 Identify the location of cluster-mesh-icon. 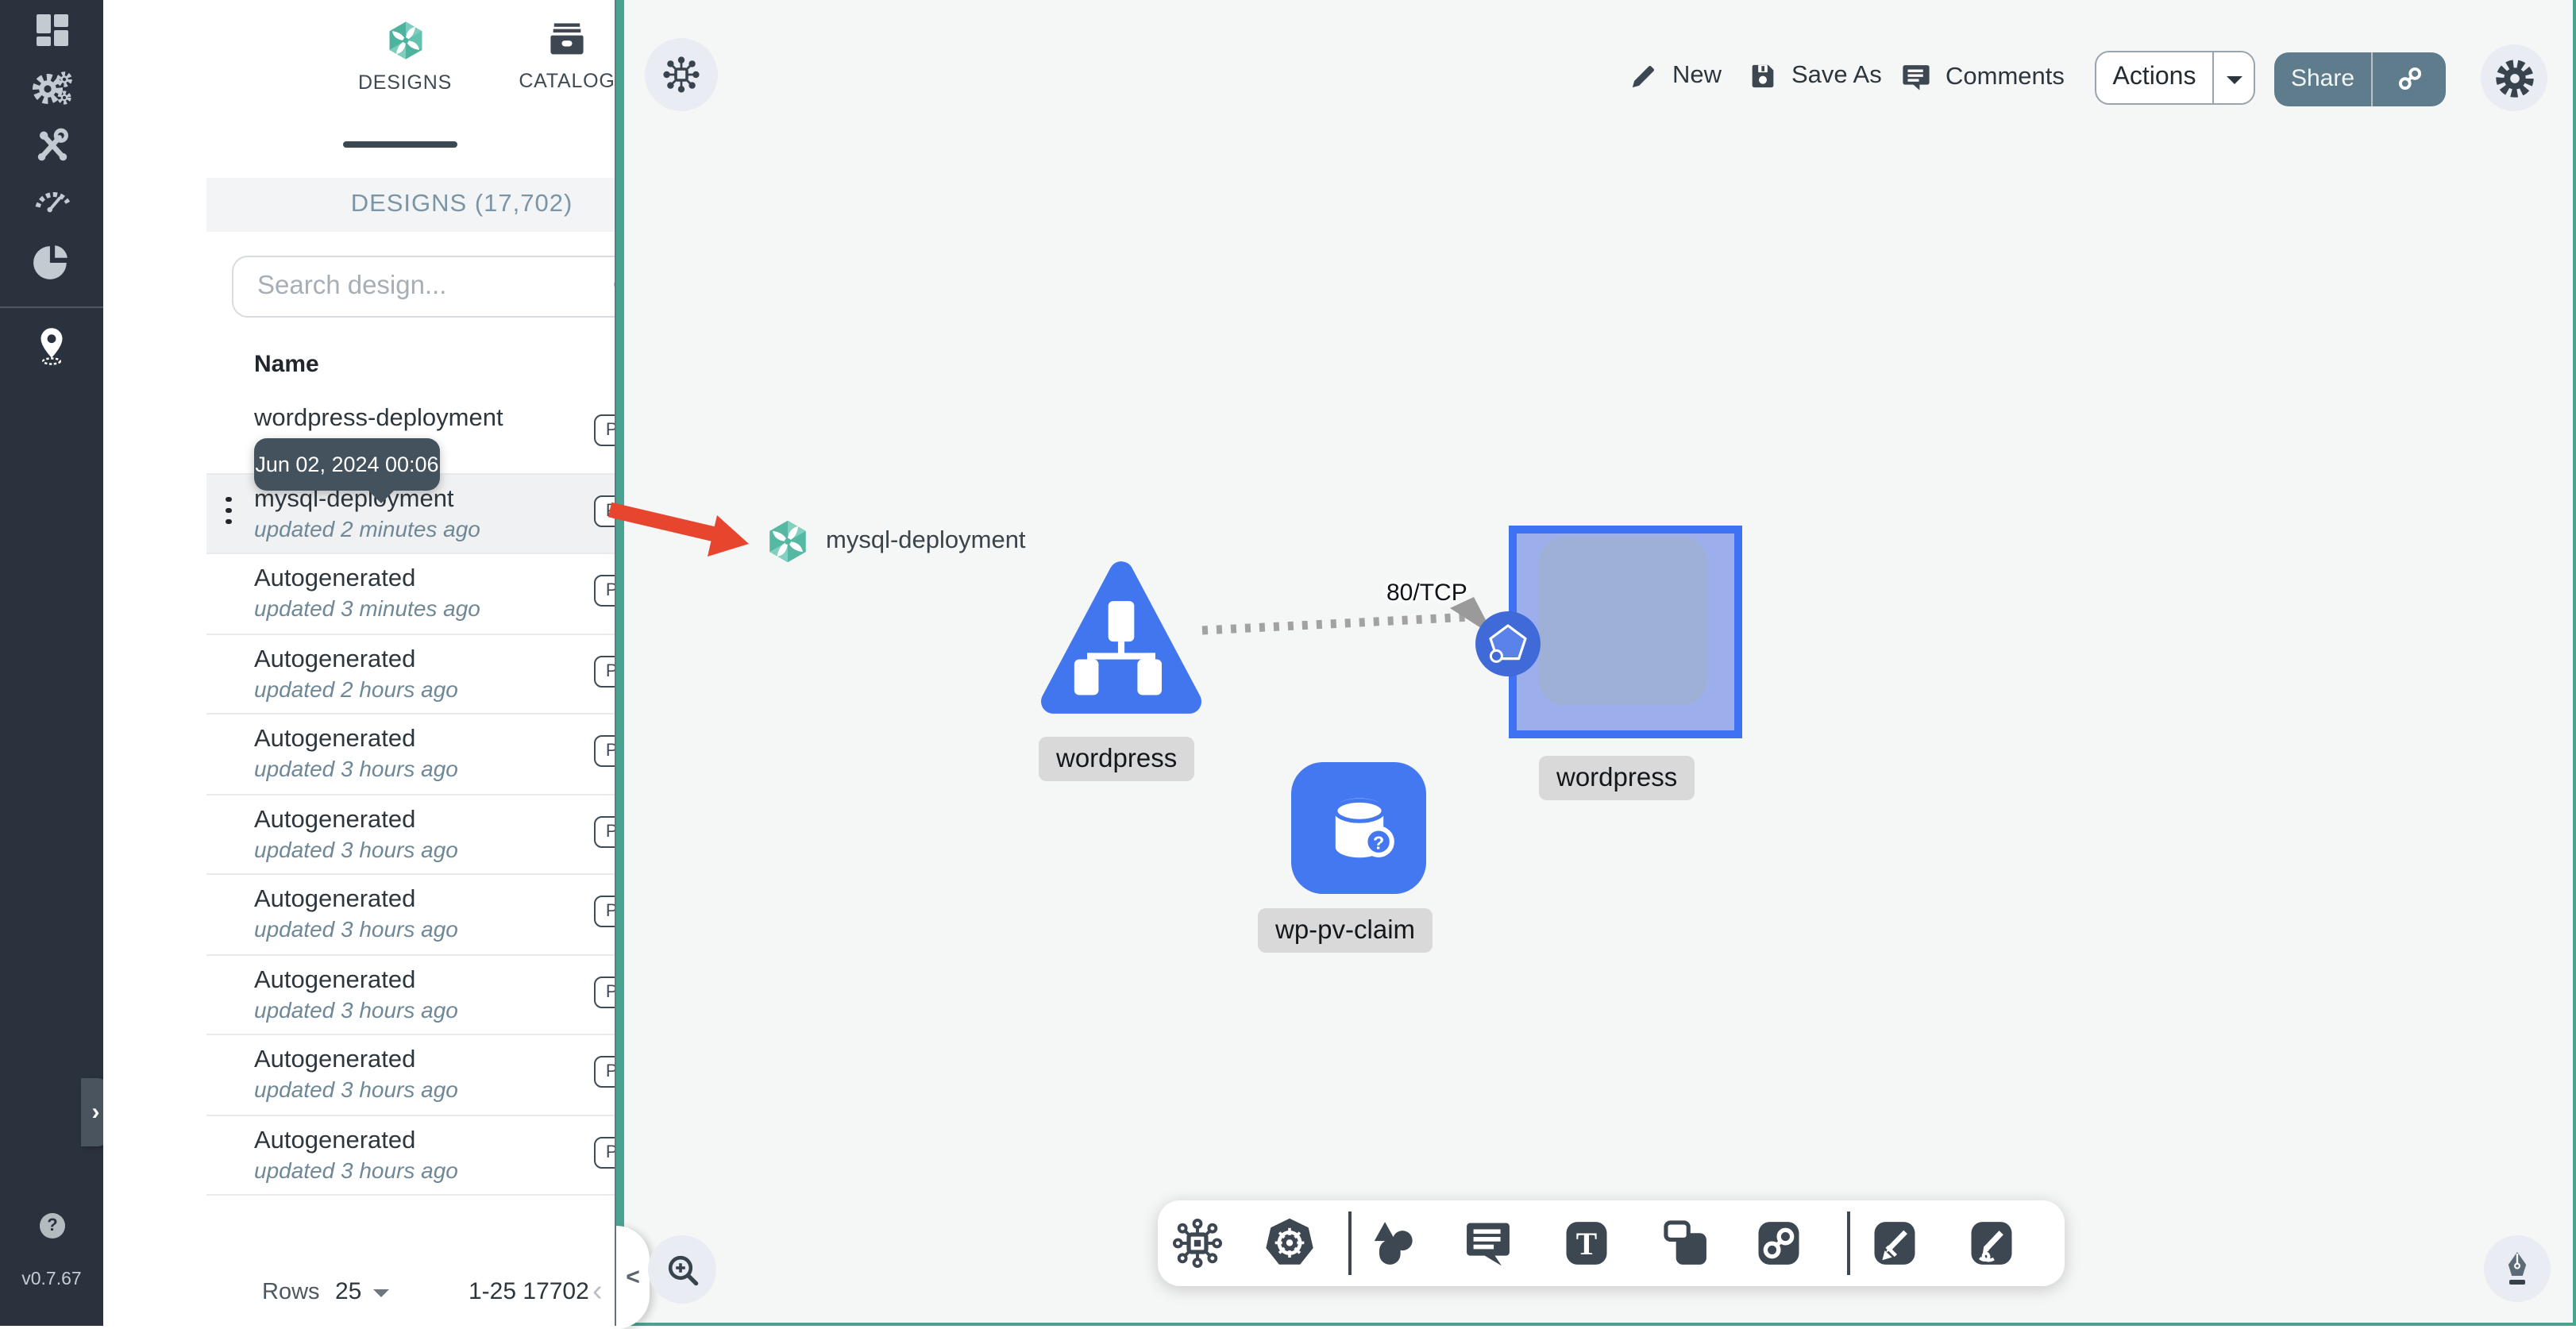
(681, 74).